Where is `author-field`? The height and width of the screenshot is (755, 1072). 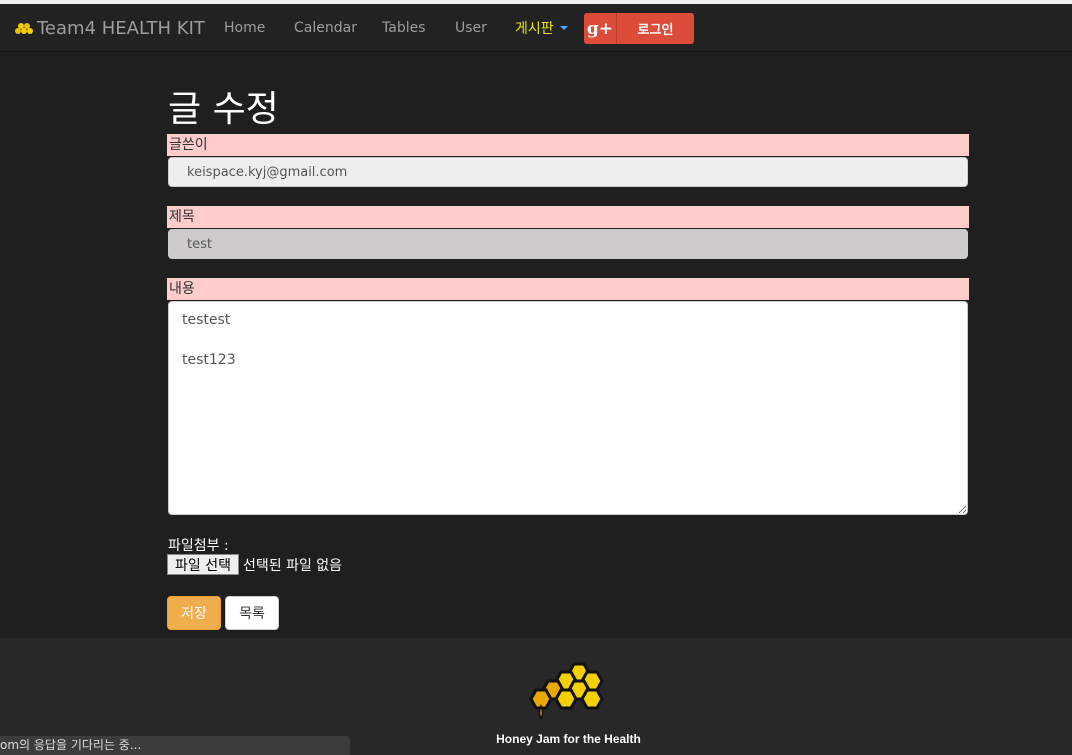 author-field is located at coordinates (568, 172).